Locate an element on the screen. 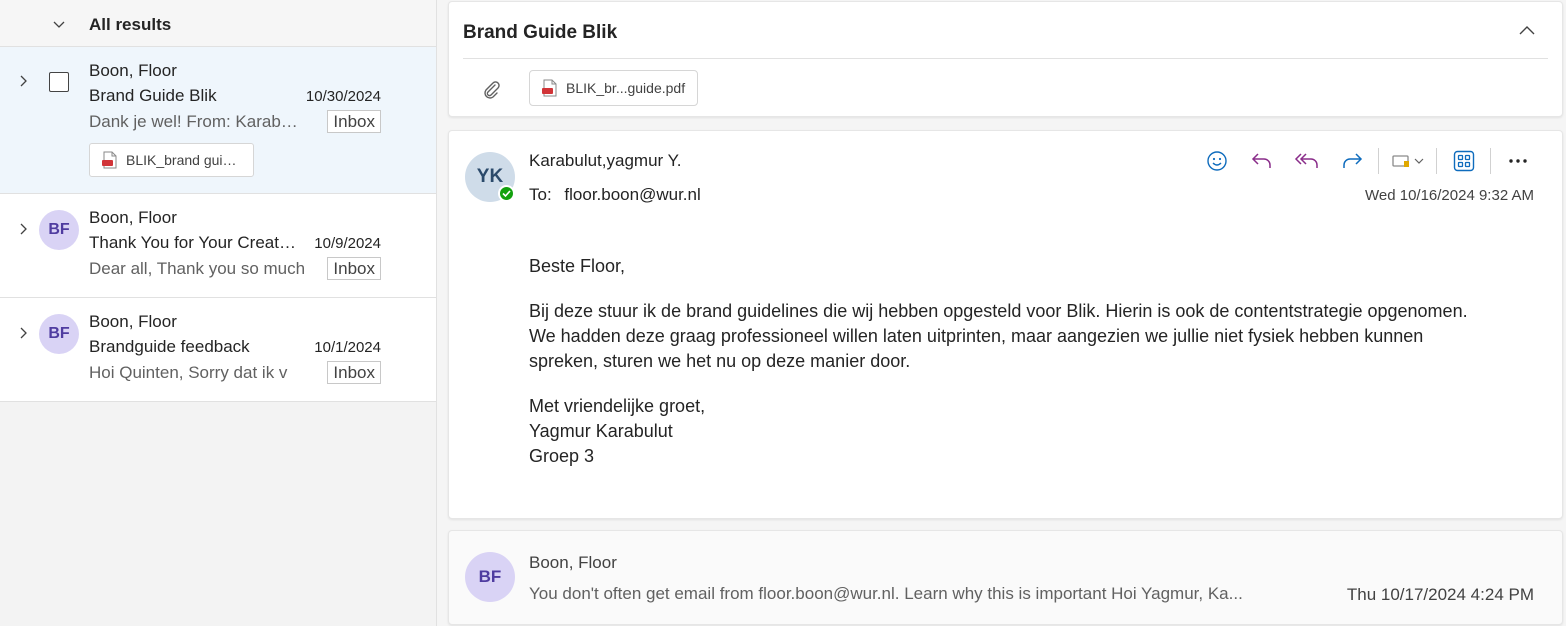  chevron-down-icon is located at coordinates (59, 24).